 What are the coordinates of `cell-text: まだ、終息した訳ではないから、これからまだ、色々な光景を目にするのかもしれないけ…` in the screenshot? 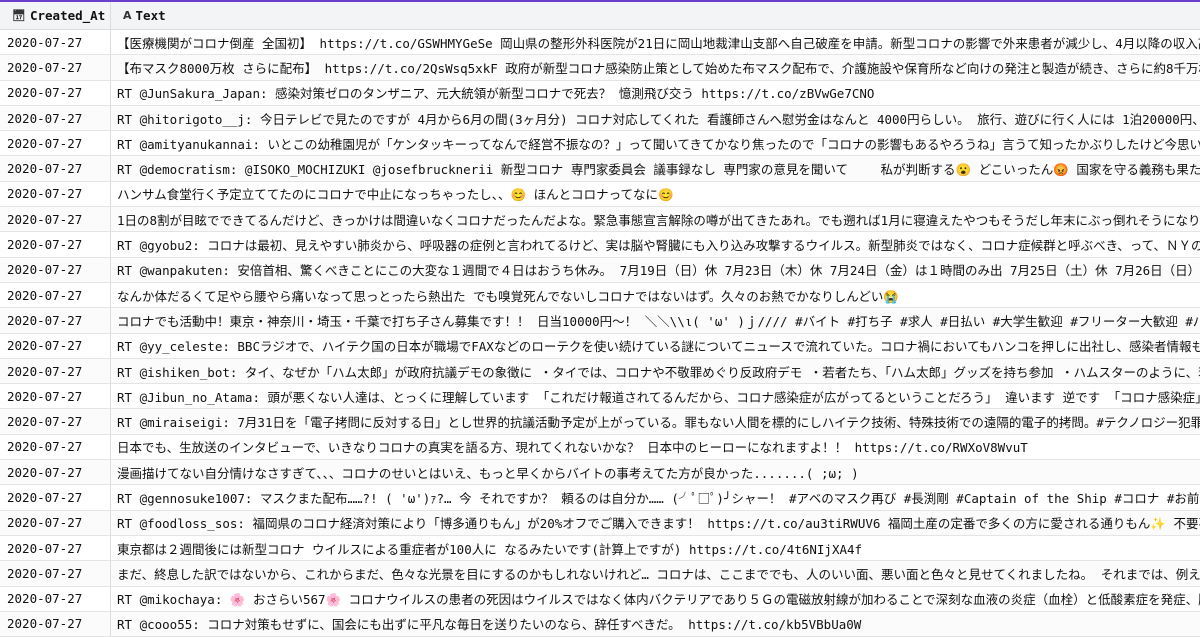 It's located at (655, 573).